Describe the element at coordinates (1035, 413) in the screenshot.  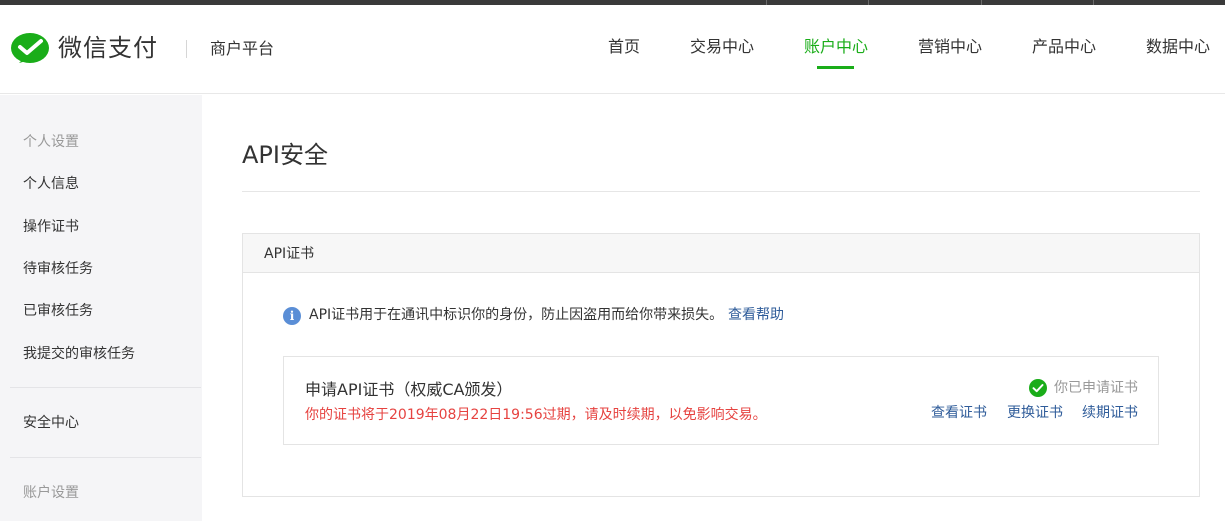
I see `replace-cert-button: 更换证书` at that location.